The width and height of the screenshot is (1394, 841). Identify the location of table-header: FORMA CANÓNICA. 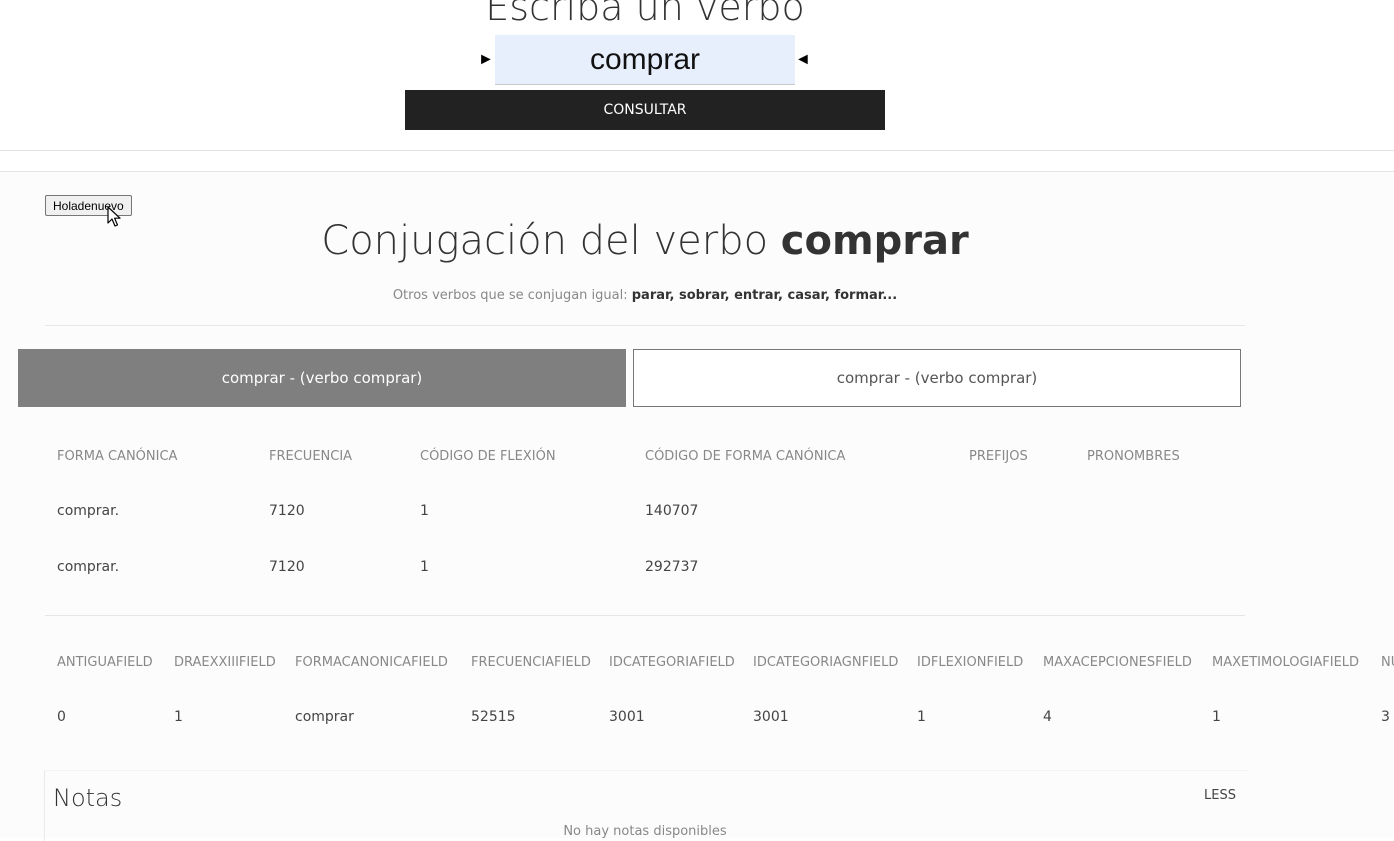
(117, 456).